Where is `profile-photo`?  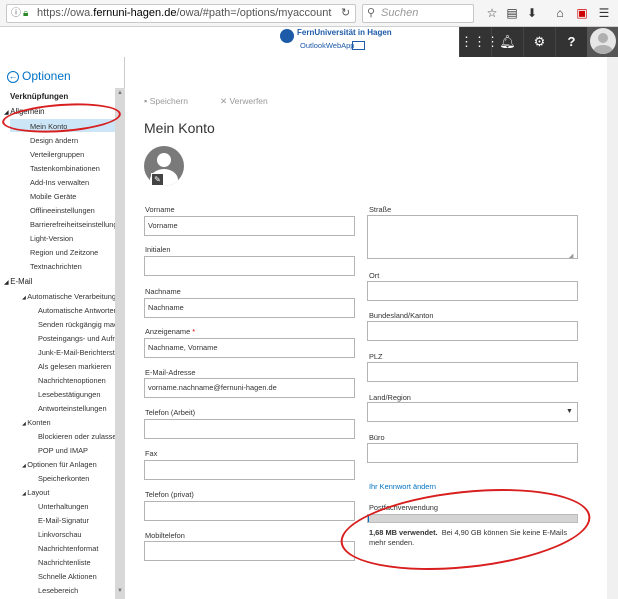
profile-photo is located at coordinates (164, 166).